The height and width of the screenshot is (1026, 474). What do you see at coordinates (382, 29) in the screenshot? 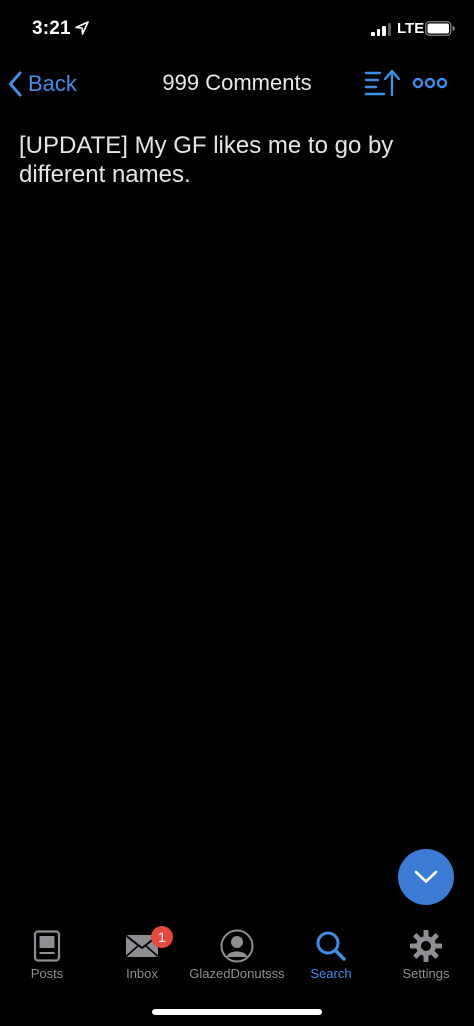
I see `signal-icon` at bounding box center [382, 29].